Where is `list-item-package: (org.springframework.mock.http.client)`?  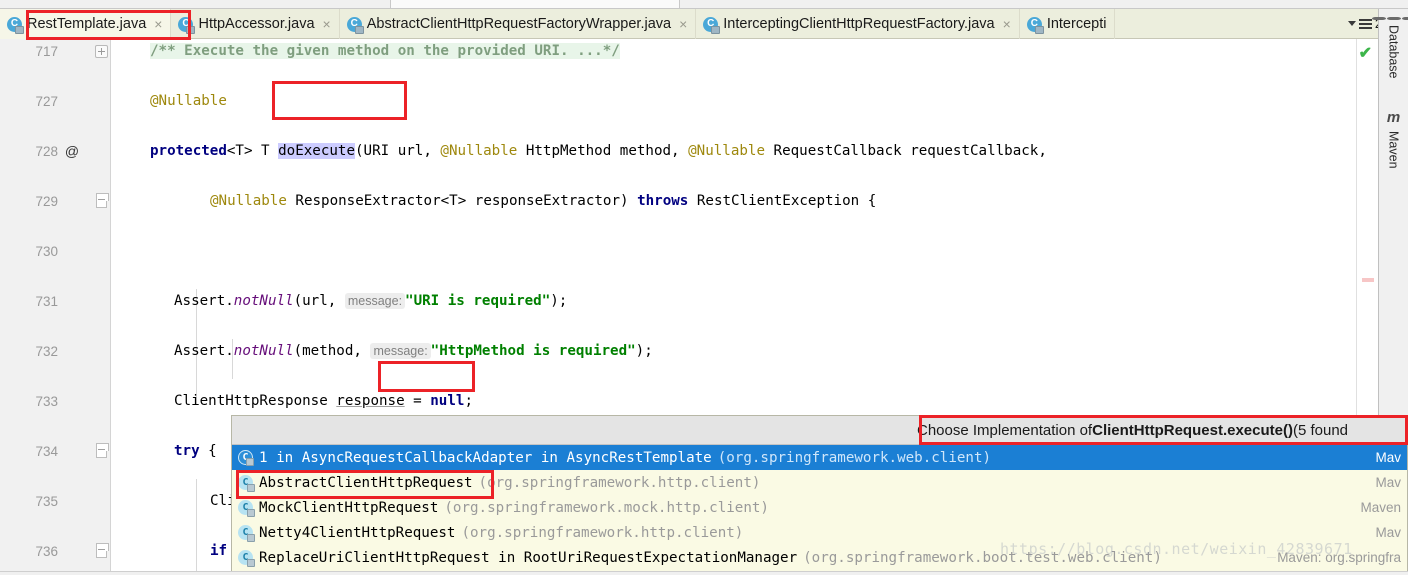 list-item-package: (org.springframework.mock.http.client) is located at coordinates (606, 507).